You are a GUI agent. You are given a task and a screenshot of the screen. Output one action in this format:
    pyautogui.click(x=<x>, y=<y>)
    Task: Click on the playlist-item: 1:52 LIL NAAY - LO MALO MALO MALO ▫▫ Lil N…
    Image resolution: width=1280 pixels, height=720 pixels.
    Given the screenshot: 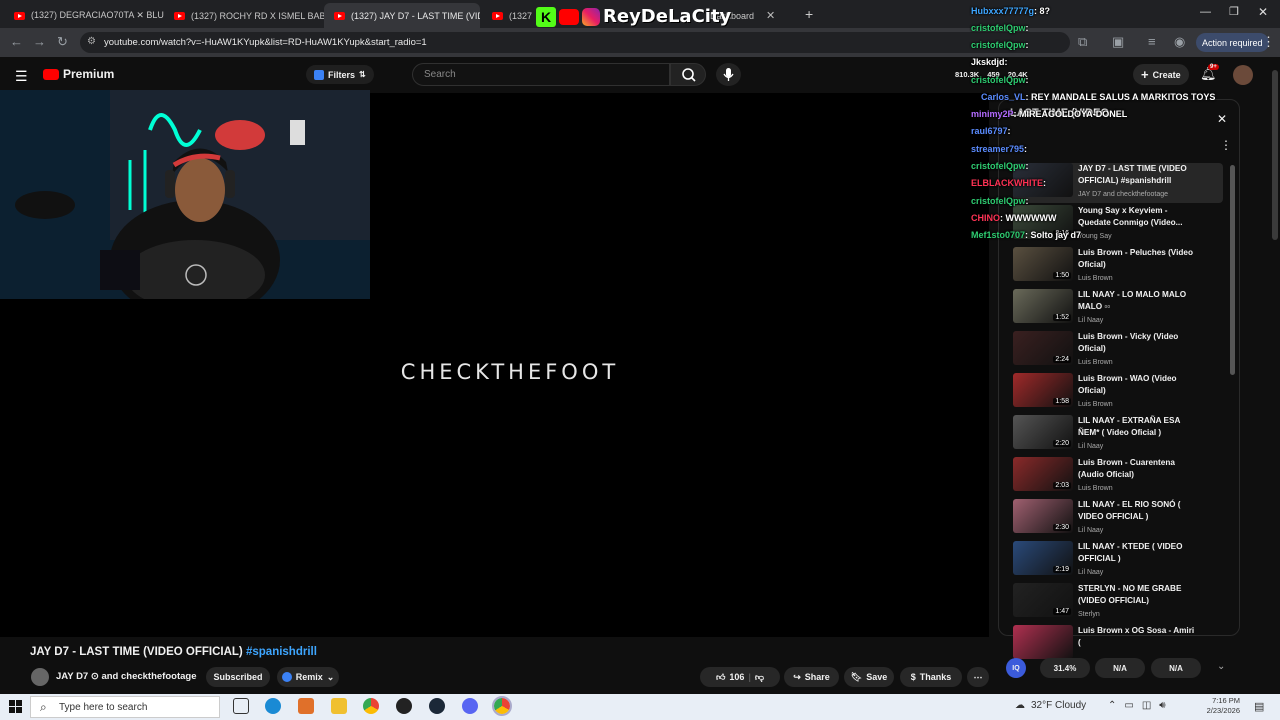 What is the action you would take?
    pyautogui.click(x=1118, y=309)
    